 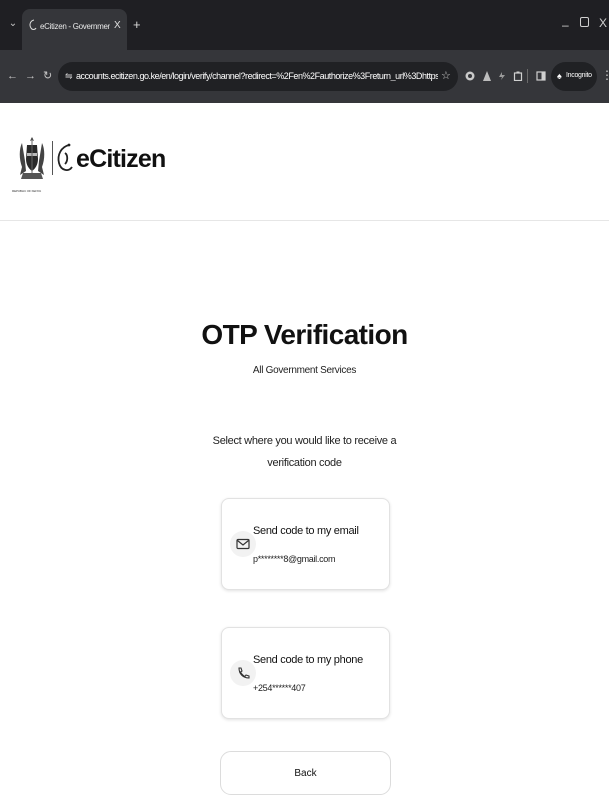 What do you see at coordinates (69, 76) in the screenshot?
I see `site-info-icon: ⇋` at bounding box center [69, 76].